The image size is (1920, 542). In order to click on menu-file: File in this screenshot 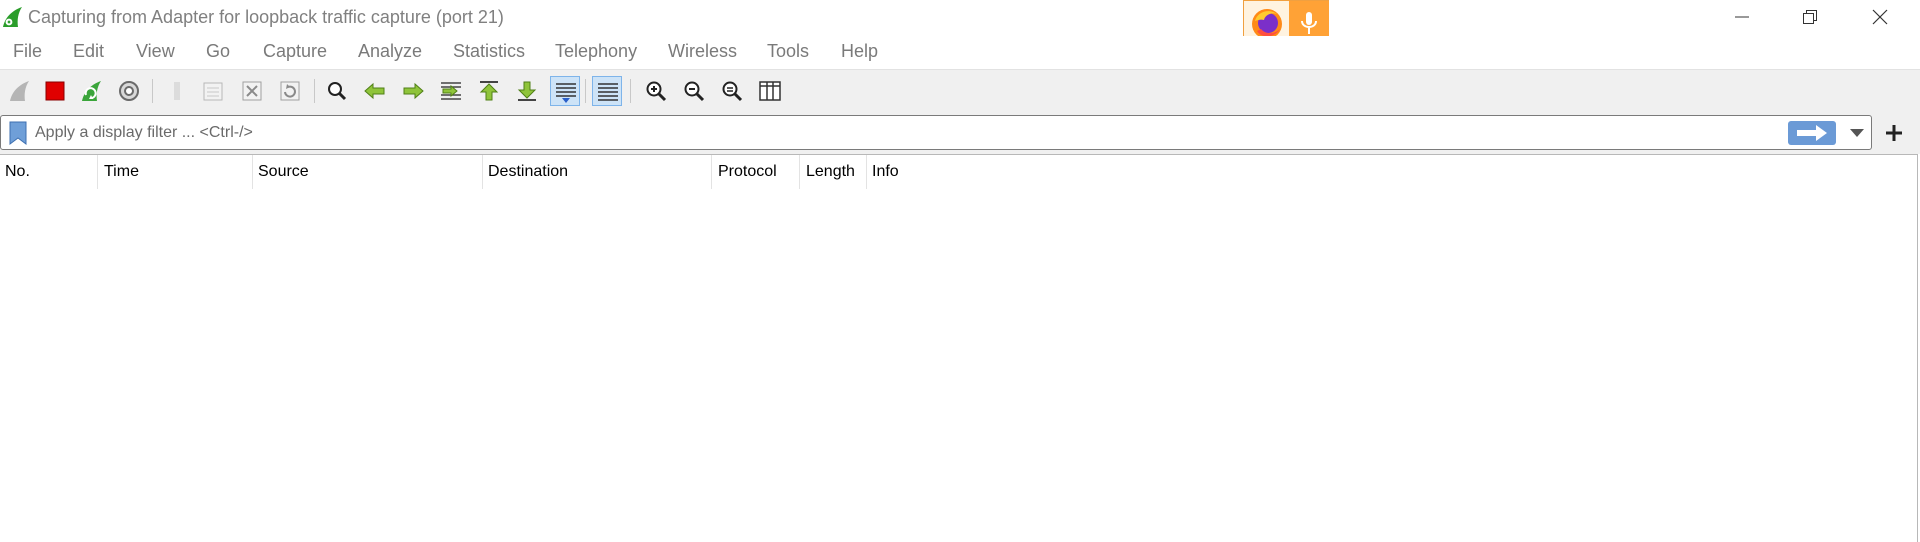, I will do `click(27, 51)`.